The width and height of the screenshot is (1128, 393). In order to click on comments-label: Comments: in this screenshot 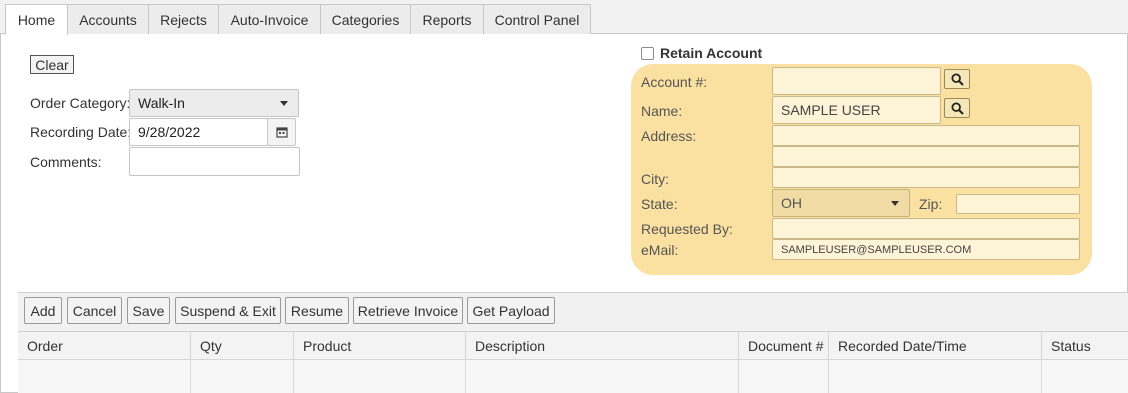, I will do `click(66, 162)`.